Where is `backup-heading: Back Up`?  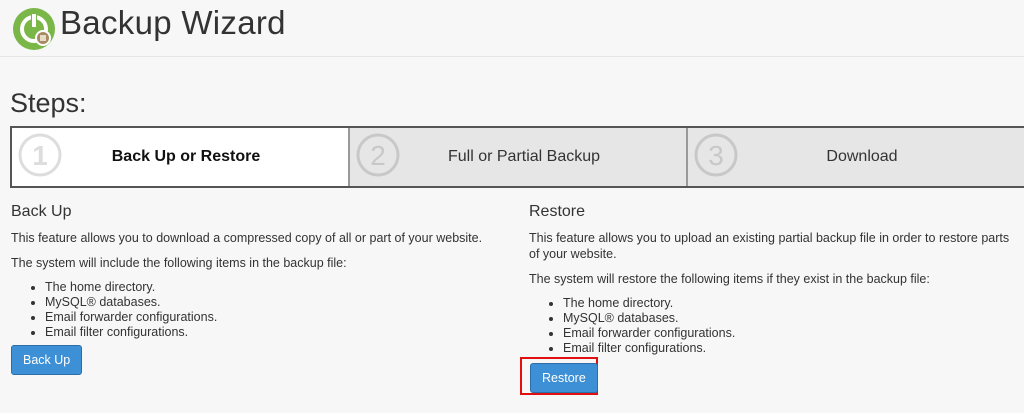 backup-heading: Back Up is located at coordinates (41, 211).